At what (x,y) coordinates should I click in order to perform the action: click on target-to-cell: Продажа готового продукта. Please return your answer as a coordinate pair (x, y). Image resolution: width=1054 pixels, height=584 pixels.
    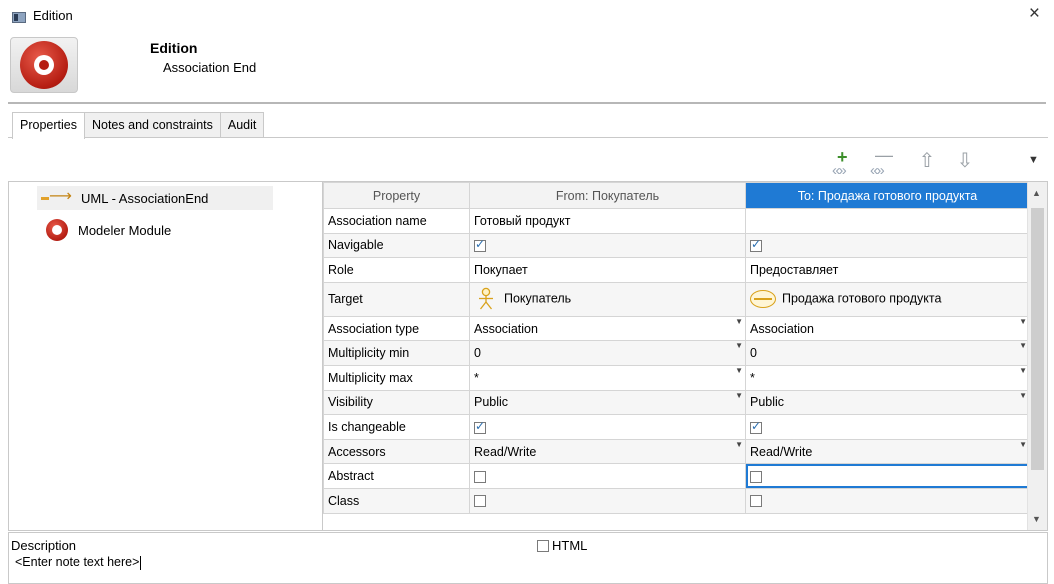
    Looking at the image, I should click on (887, 299).